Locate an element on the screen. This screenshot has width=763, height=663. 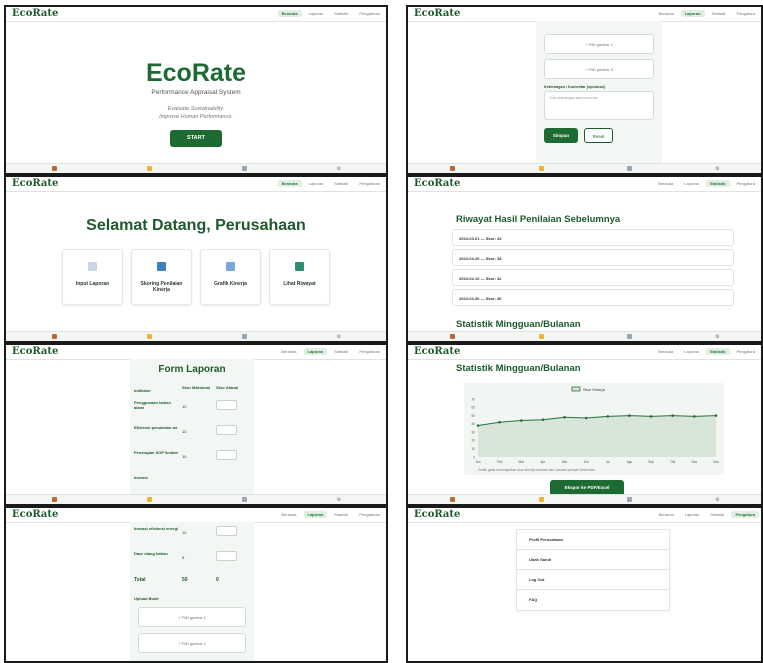
save-button: Simpan is located at coordinates (561, 135).